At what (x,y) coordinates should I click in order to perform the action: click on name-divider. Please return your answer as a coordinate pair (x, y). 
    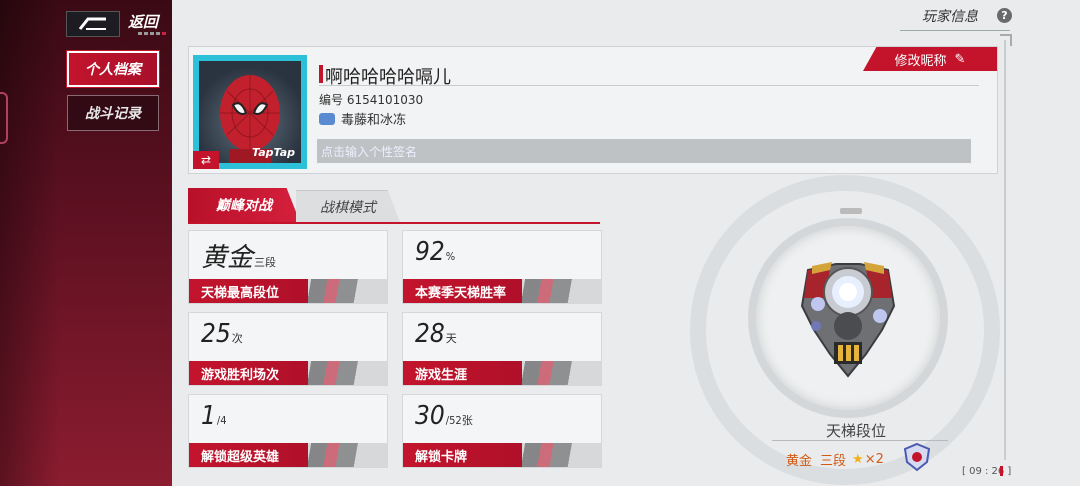
    Looking at the image, I should click on (649, 85).